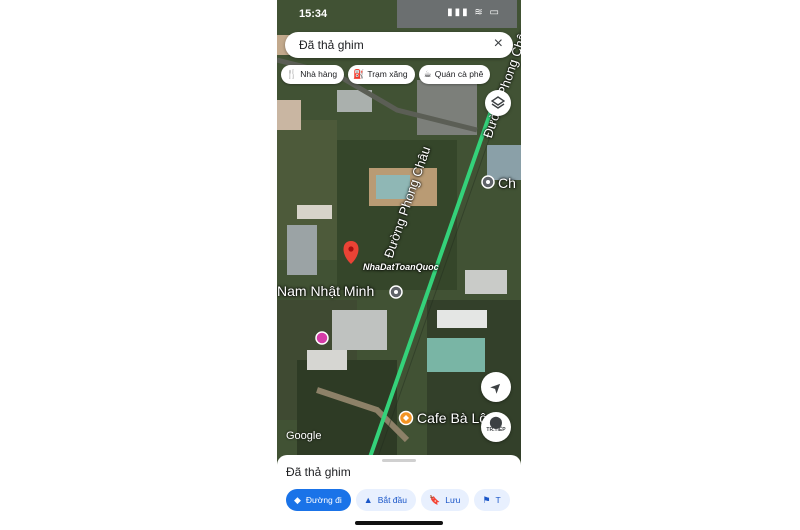 The image size is (800, 530). Describe the element at coordinates (496, 430) in the screenshot. I see `continue-label: TR.TIẾP` at that location.